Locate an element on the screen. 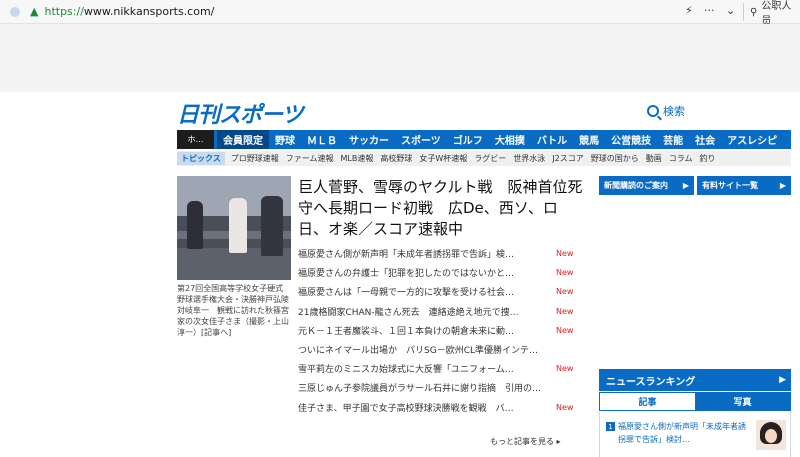 The height and width of the screenshot is (457, 800). list-item: 雪平莉左のミニスカ始球式に大反響「ユニフォーム… New is located at coordinates (438, 368).